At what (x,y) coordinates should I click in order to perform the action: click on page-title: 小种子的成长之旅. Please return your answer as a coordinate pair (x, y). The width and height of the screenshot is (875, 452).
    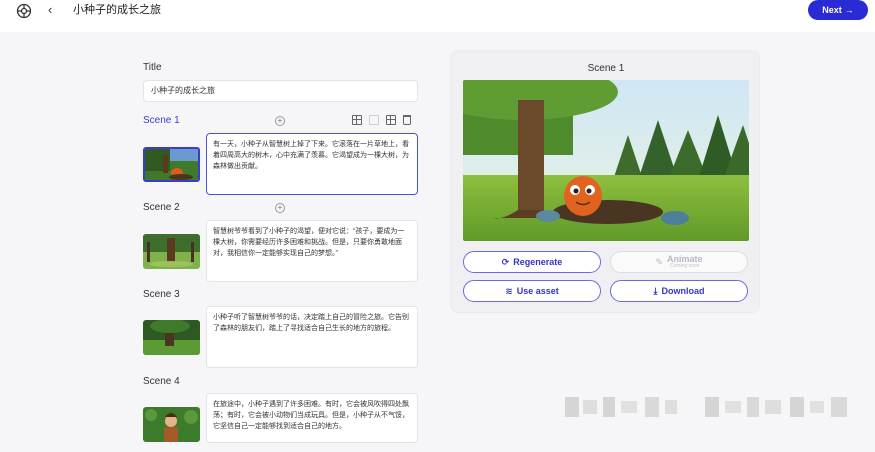
    Looking at the image, I should click on (117, 10).